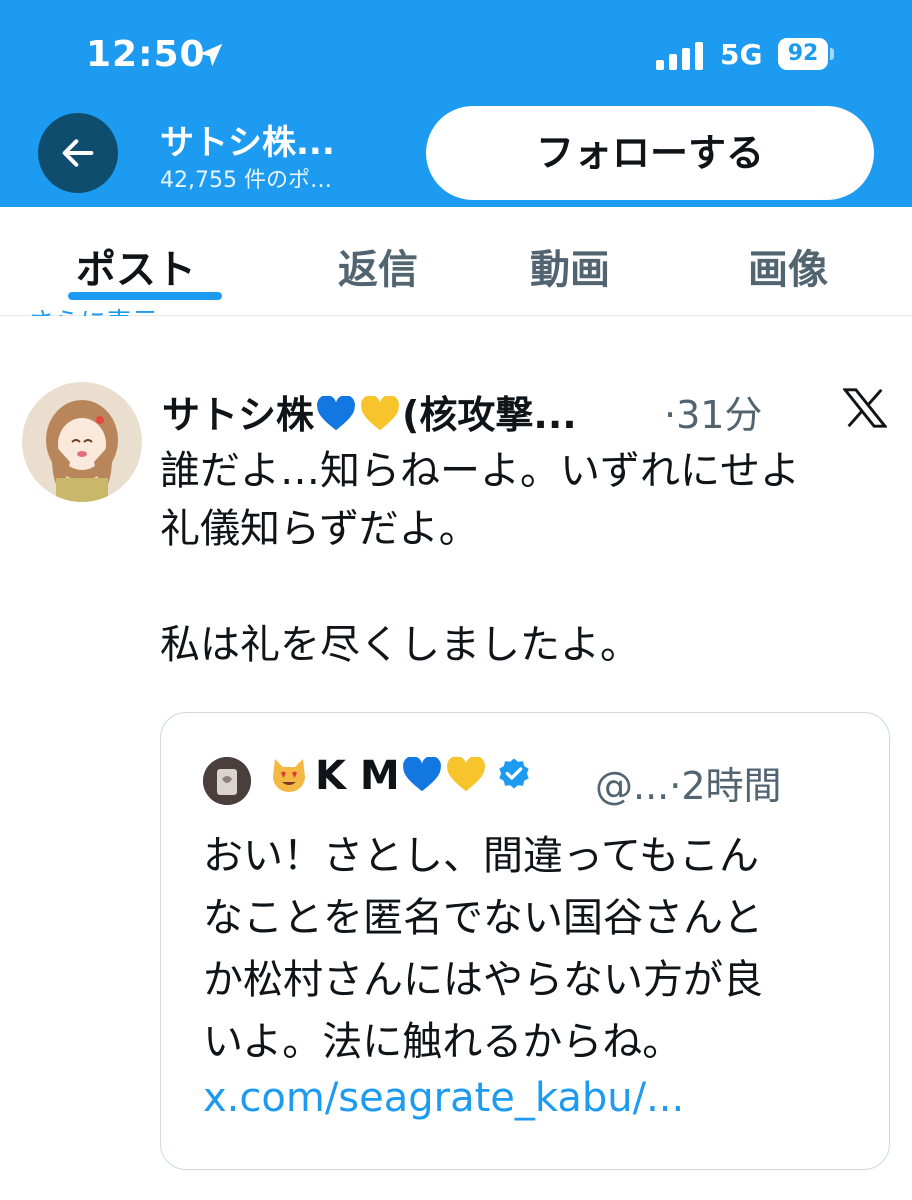  I want to click on quoted-line: いよ。法に触れるからね。, so click(443, 1042).